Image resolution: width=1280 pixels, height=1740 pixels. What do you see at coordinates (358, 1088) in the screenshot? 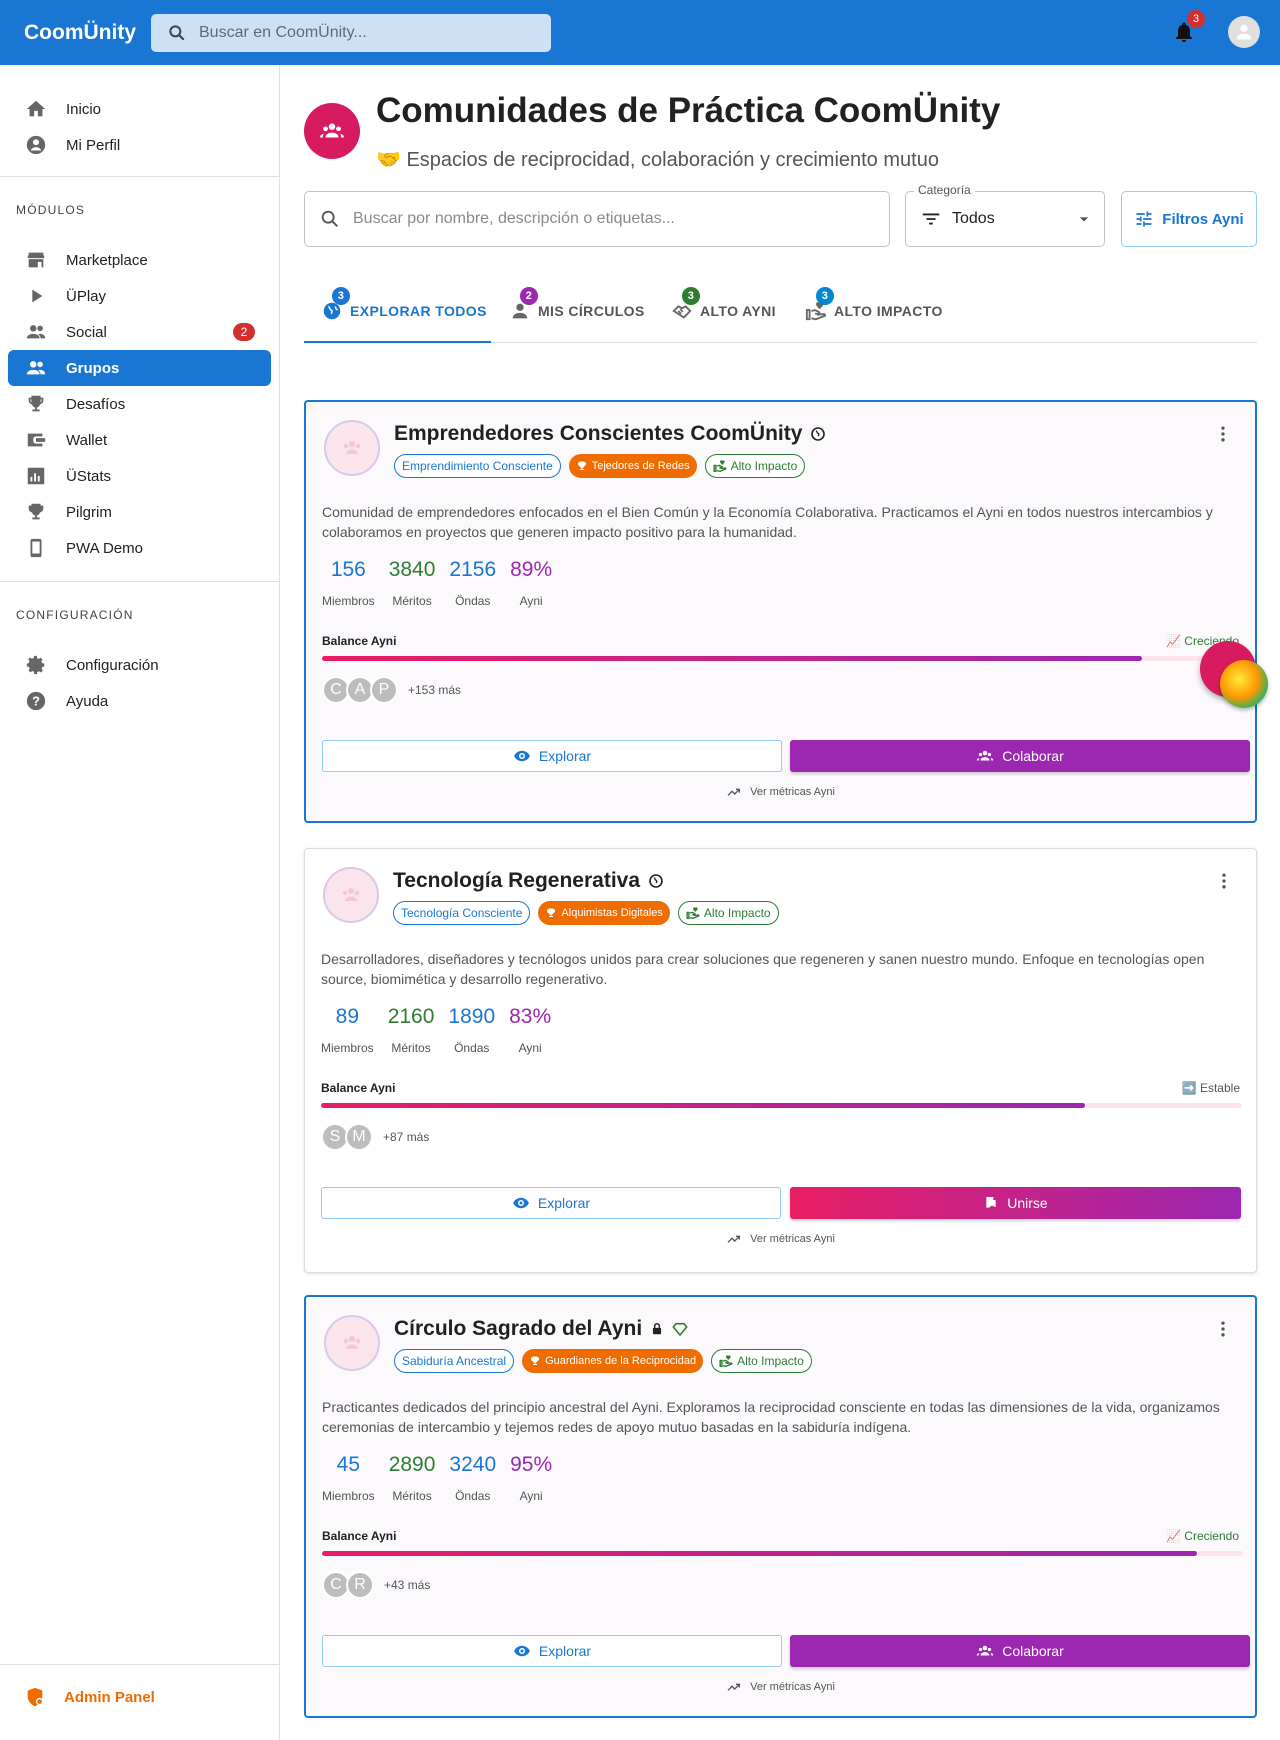
I see `balance-label: Balance Ayni` at bounding box center [358, 1088].